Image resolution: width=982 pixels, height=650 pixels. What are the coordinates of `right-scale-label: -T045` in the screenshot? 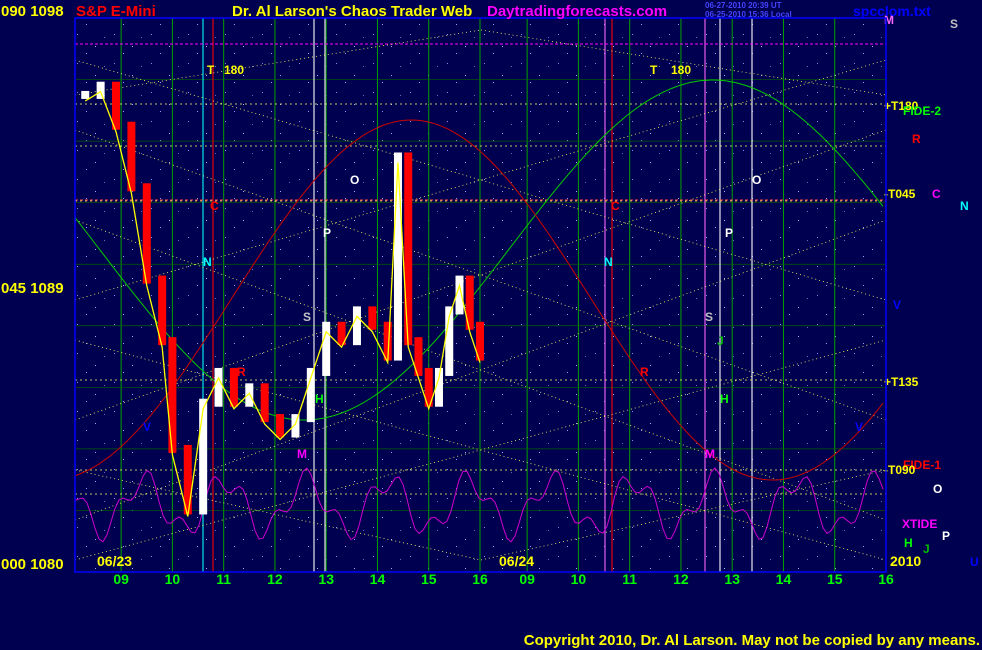 It's located at (900, 194).